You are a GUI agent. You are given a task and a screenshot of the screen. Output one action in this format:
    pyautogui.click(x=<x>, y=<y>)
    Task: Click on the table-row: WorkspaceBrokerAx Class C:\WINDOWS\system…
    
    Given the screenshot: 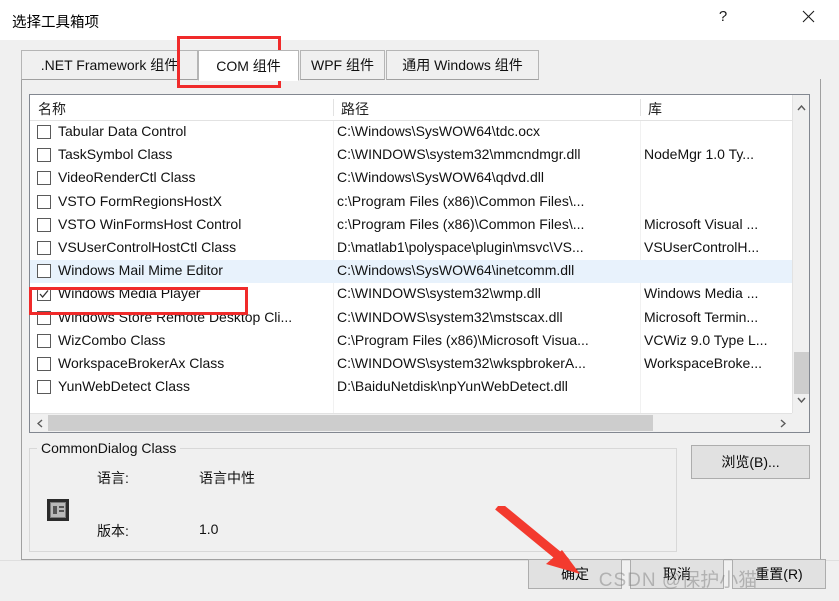 What is the action you would take?
    pyautogui.click(x=419, y=364)
    